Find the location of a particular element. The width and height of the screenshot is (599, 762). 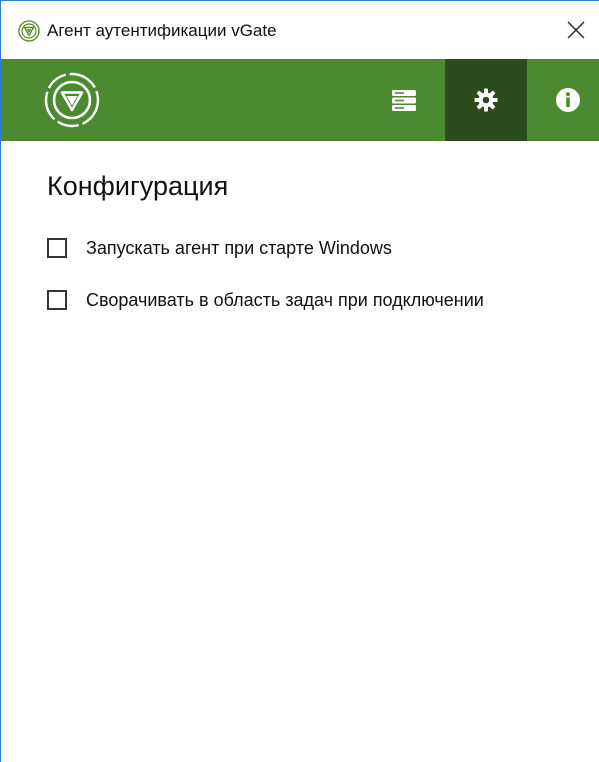

page-title: Конфигурация is located at coordinates (138, 186).